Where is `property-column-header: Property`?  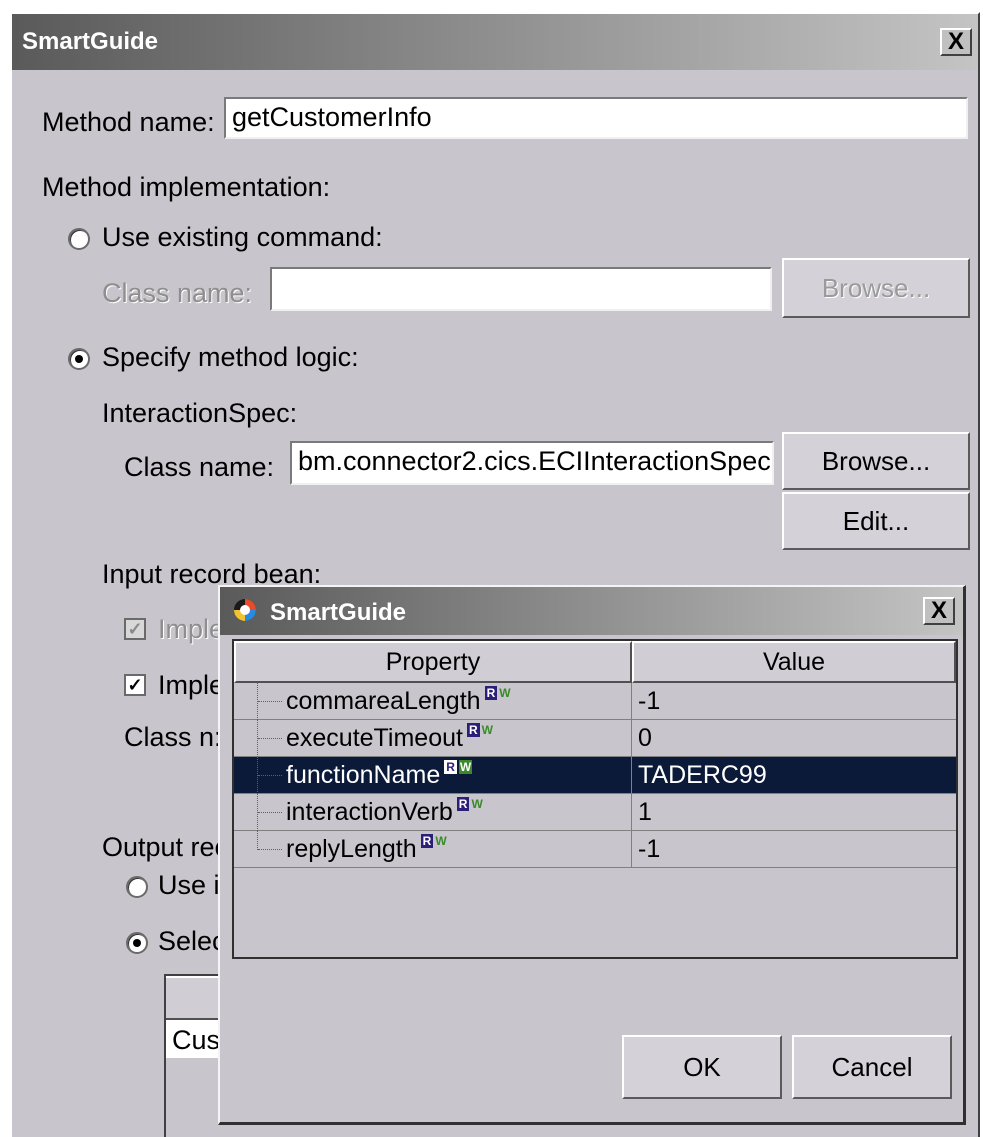 property-column-header: Property is located at coordinates (433, 662).